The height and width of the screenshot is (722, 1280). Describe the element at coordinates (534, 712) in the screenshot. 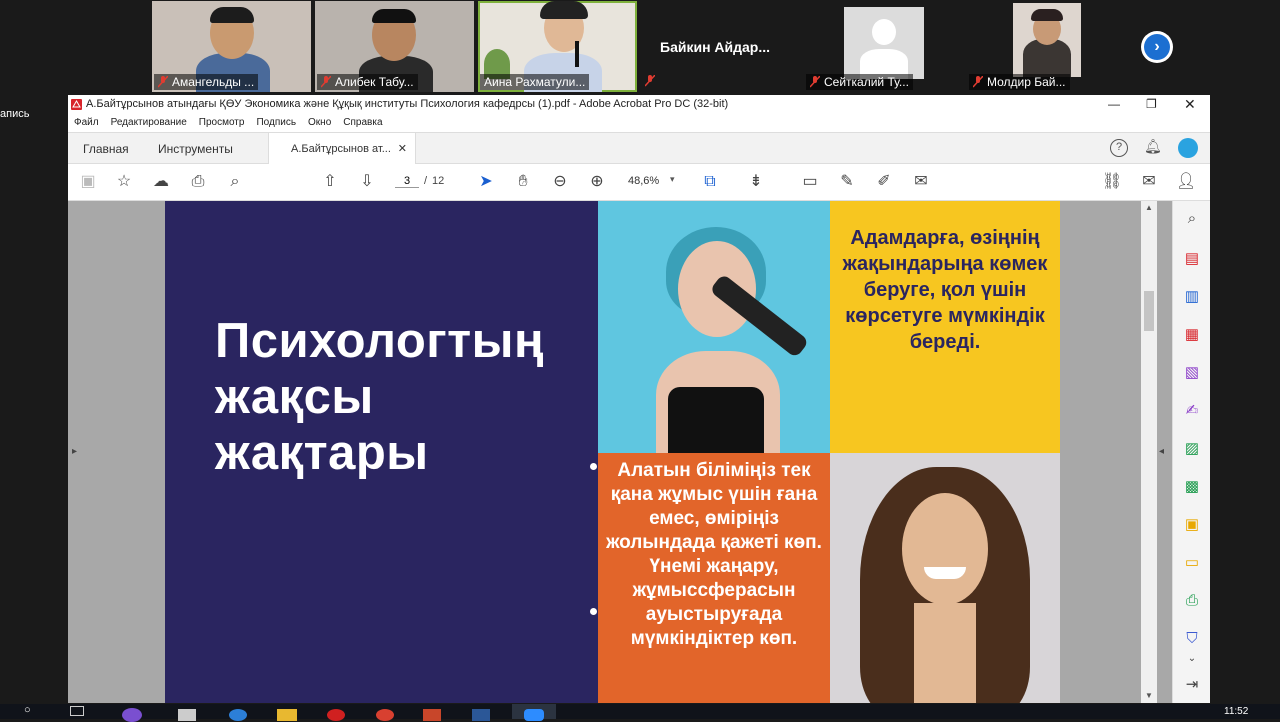

I see `app-icon-zoom` at that location.